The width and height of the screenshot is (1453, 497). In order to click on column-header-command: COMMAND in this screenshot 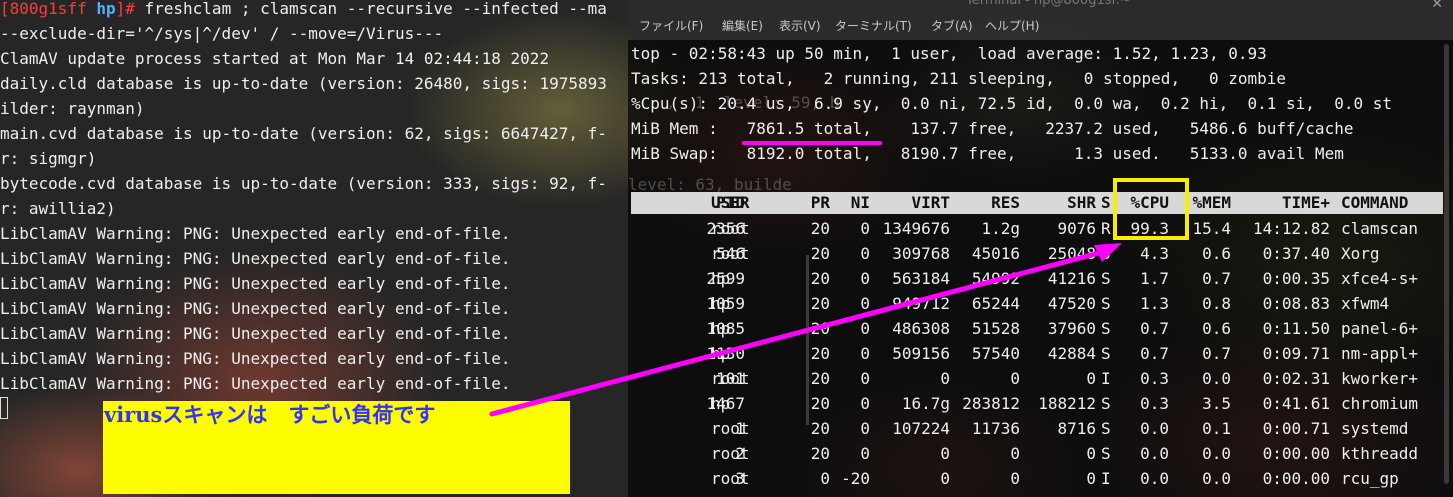, I will do `click(1375, 202)`.